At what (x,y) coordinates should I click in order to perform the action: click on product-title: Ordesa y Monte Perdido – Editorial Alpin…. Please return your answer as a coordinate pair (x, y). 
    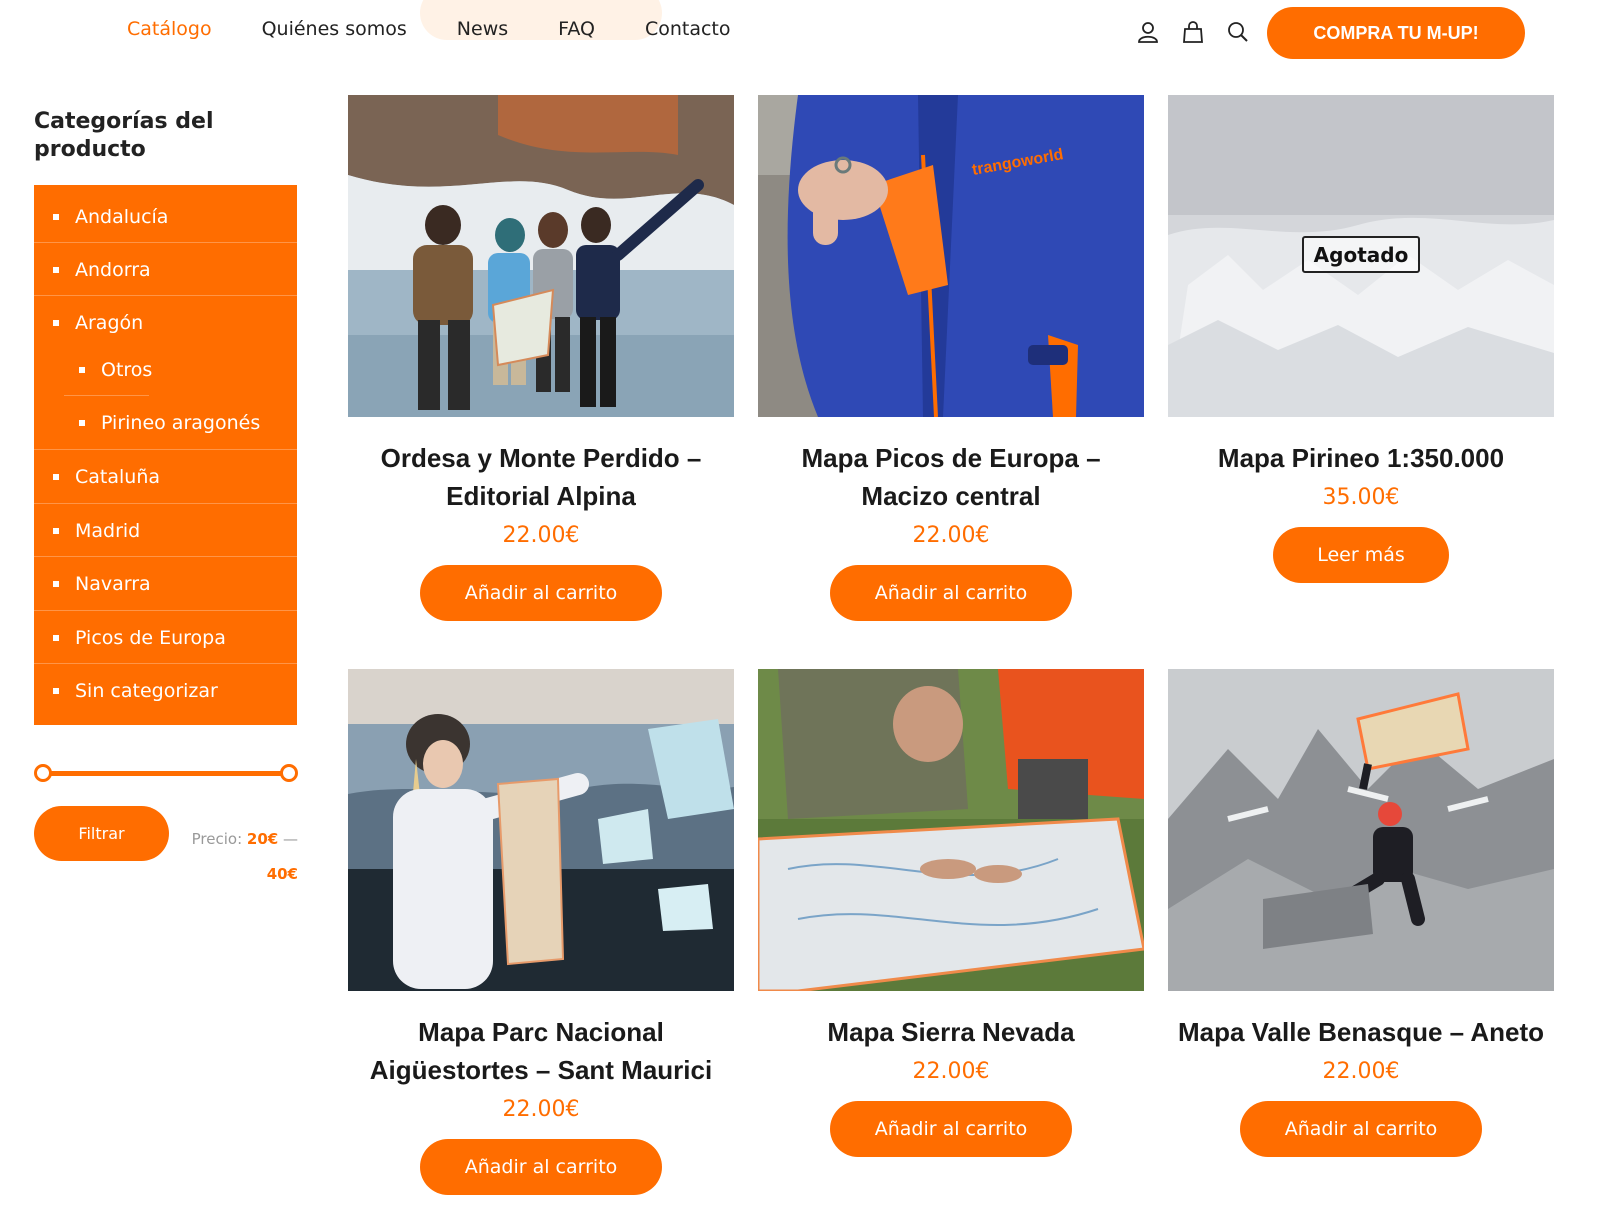
    Looking at the image, I should click on (541, 477).